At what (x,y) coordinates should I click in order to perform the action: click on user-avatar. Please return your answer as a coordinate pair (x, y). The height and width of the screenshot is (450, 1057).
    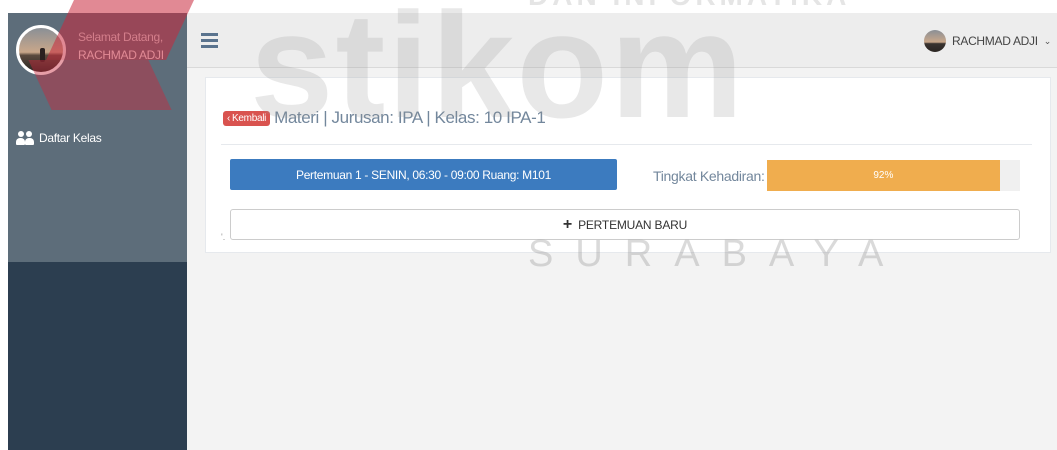
    Looking at the image, I should click on (935, 41).